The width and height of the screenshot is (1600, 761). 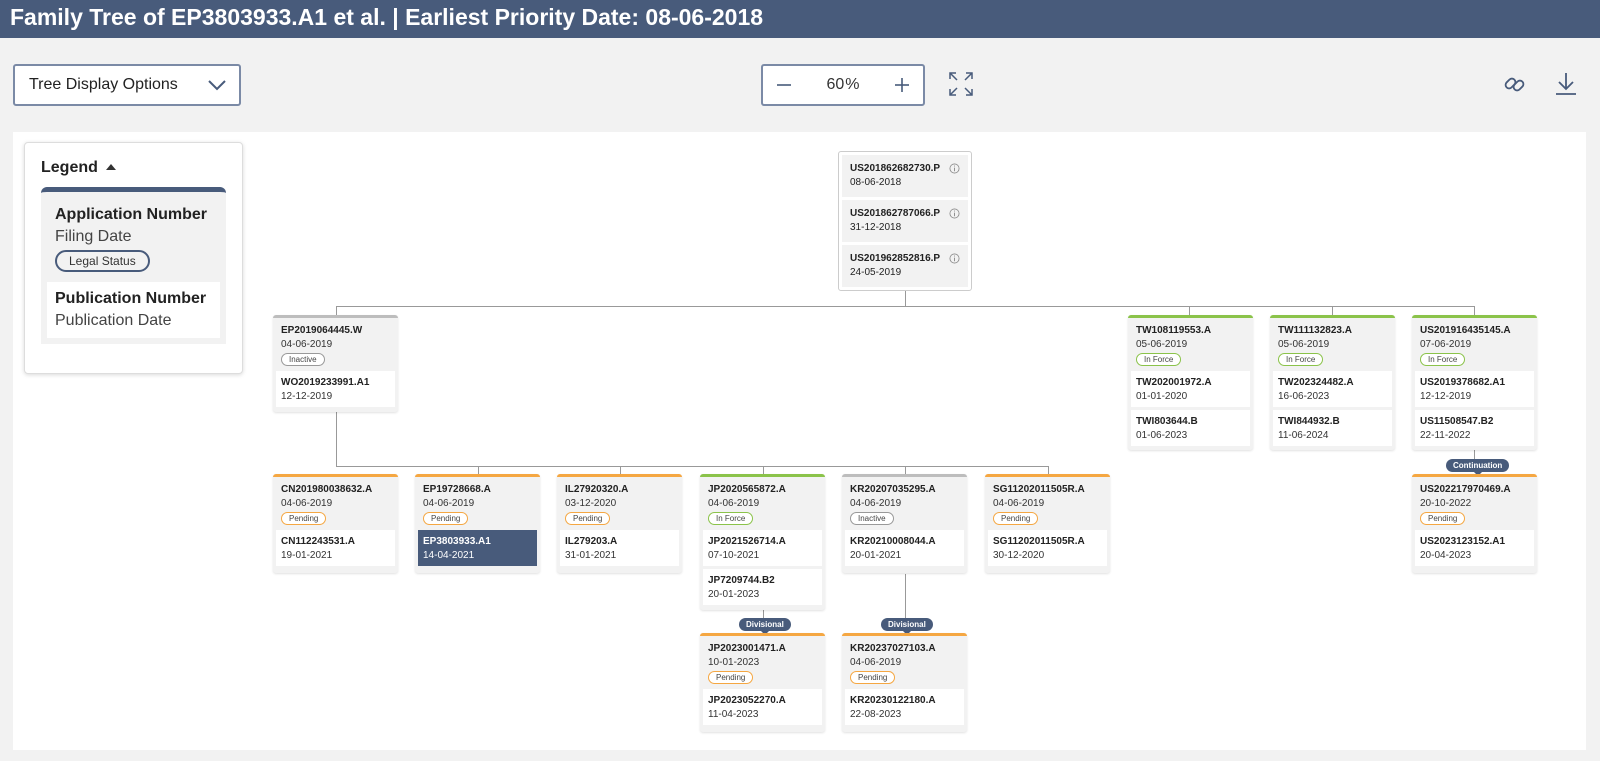 What do you see at coordinates (734, 662) in the screenshot?
I see `filing-date: 10-01-2023` at bounding box center [734, 662].